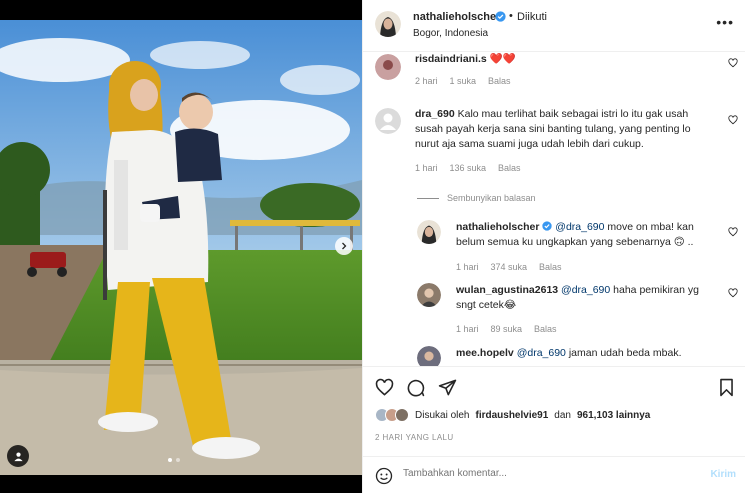 The image size is (745, 493). What do you see at coordinates (388, 24) in the screenshot?
I see `author-avatar` at bounding box center [388, 24].